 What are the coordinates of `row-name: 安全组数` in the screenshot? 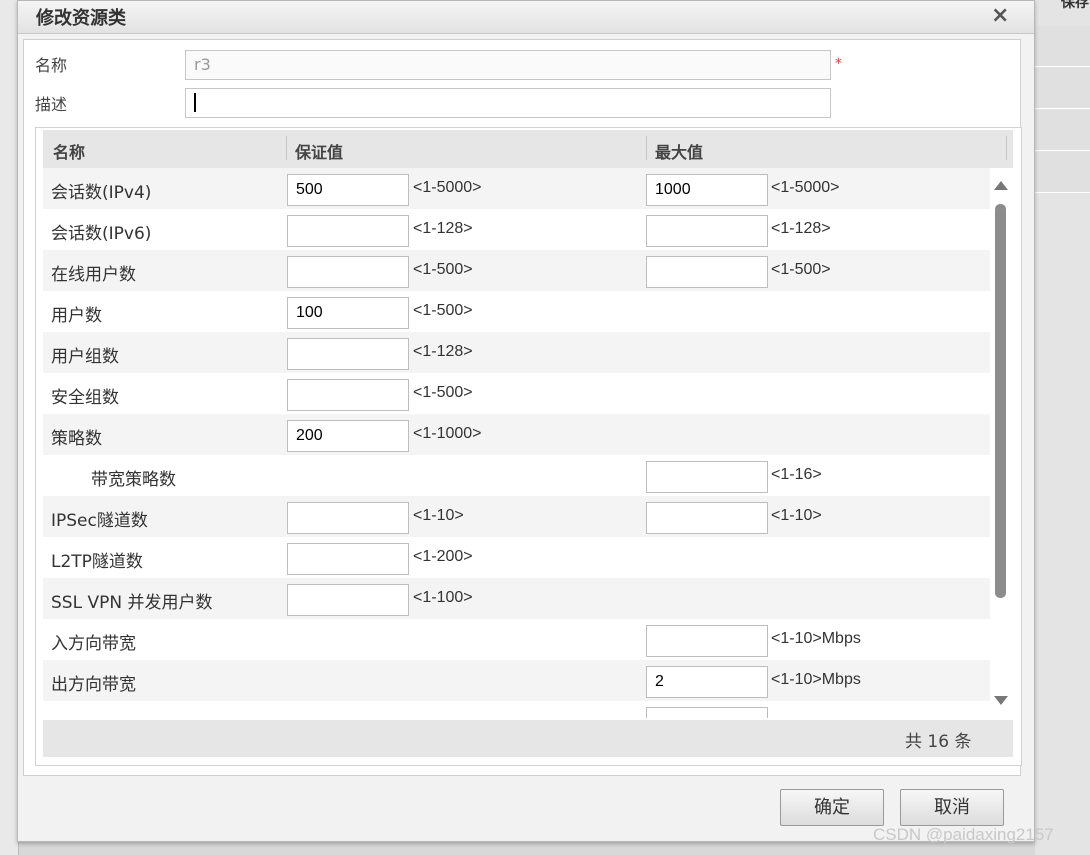 It's located at (85, 398).